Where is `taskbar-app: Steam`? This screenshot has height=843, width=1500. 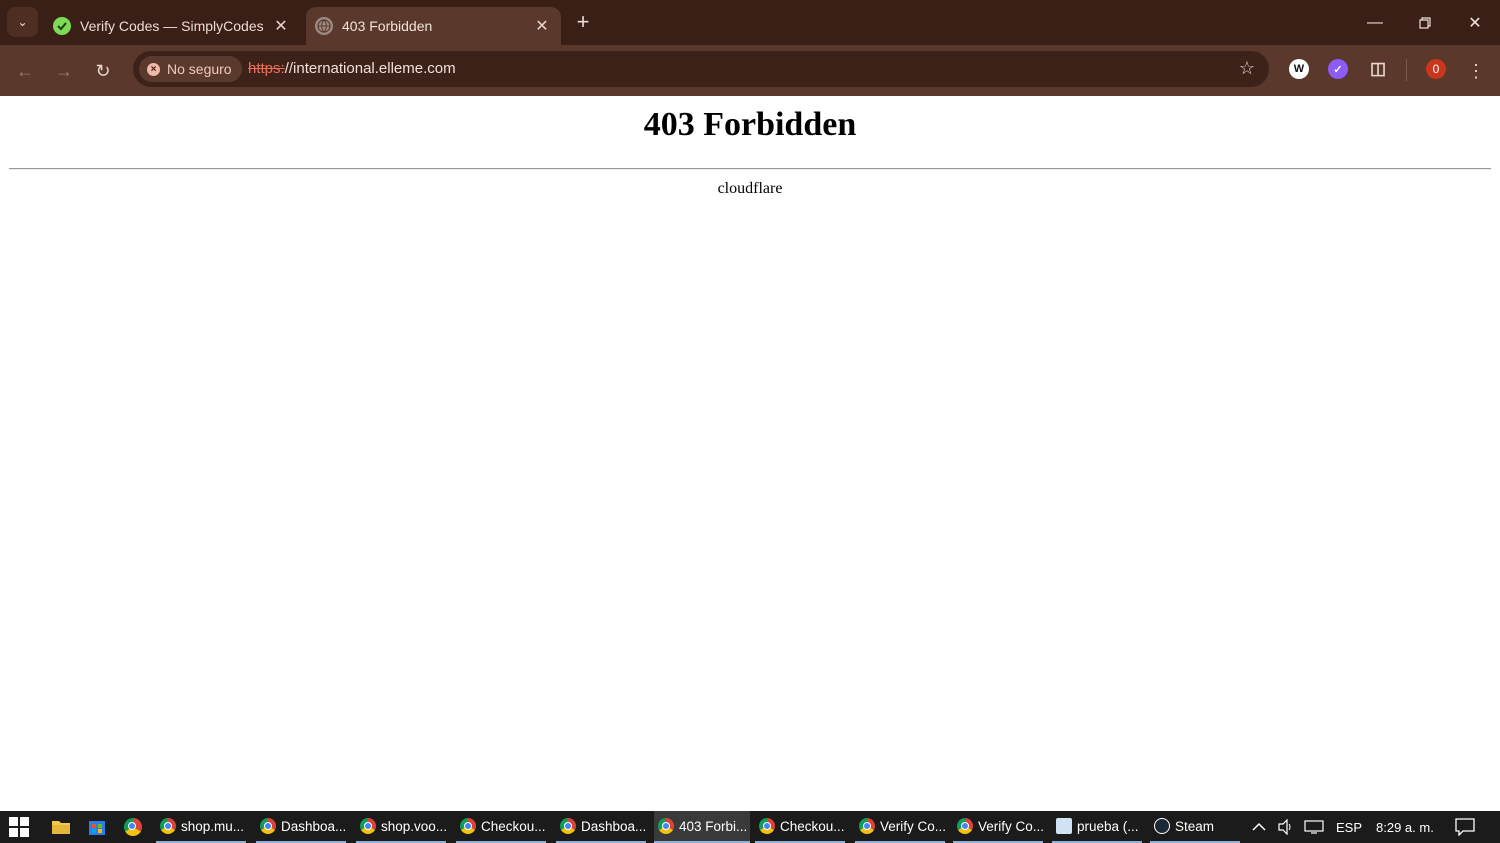 taskbar-app: Steam is located at coordinates (1195, 827).